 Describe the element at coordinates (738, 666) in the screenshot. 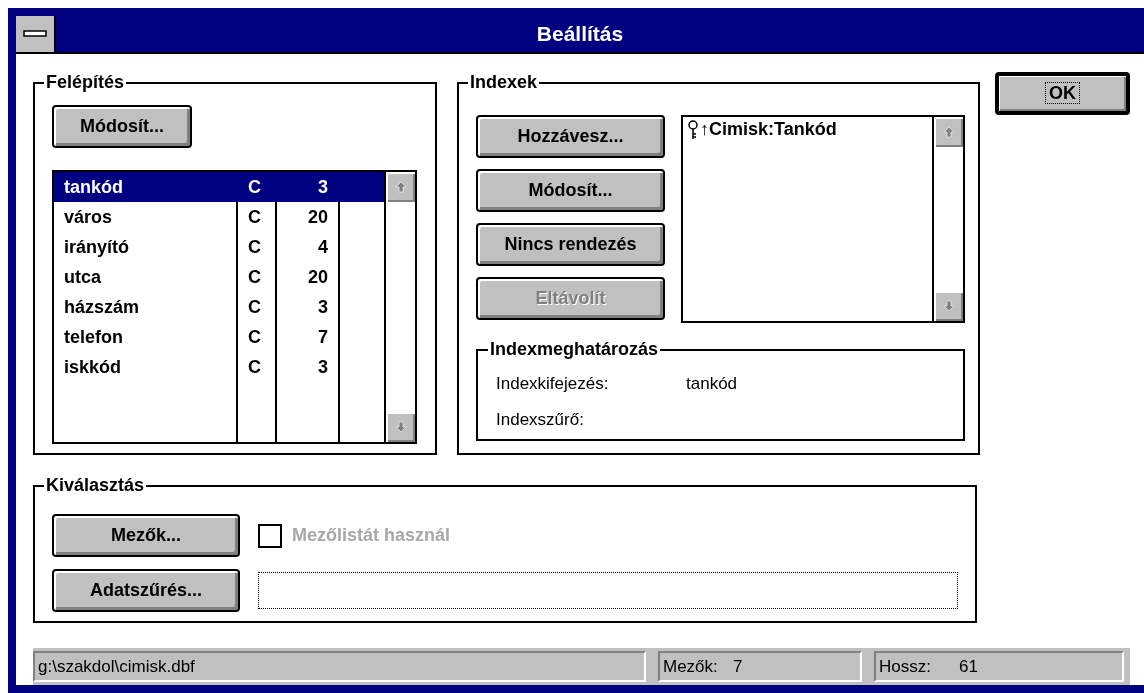

I see `status-value: 7` at that location.